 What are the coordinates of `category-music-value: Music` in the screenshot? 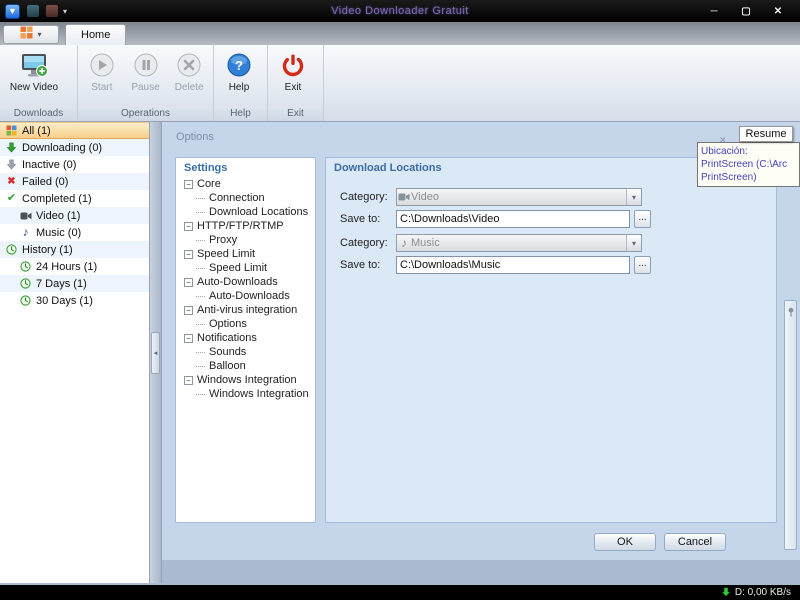 It's located at (425, 243).